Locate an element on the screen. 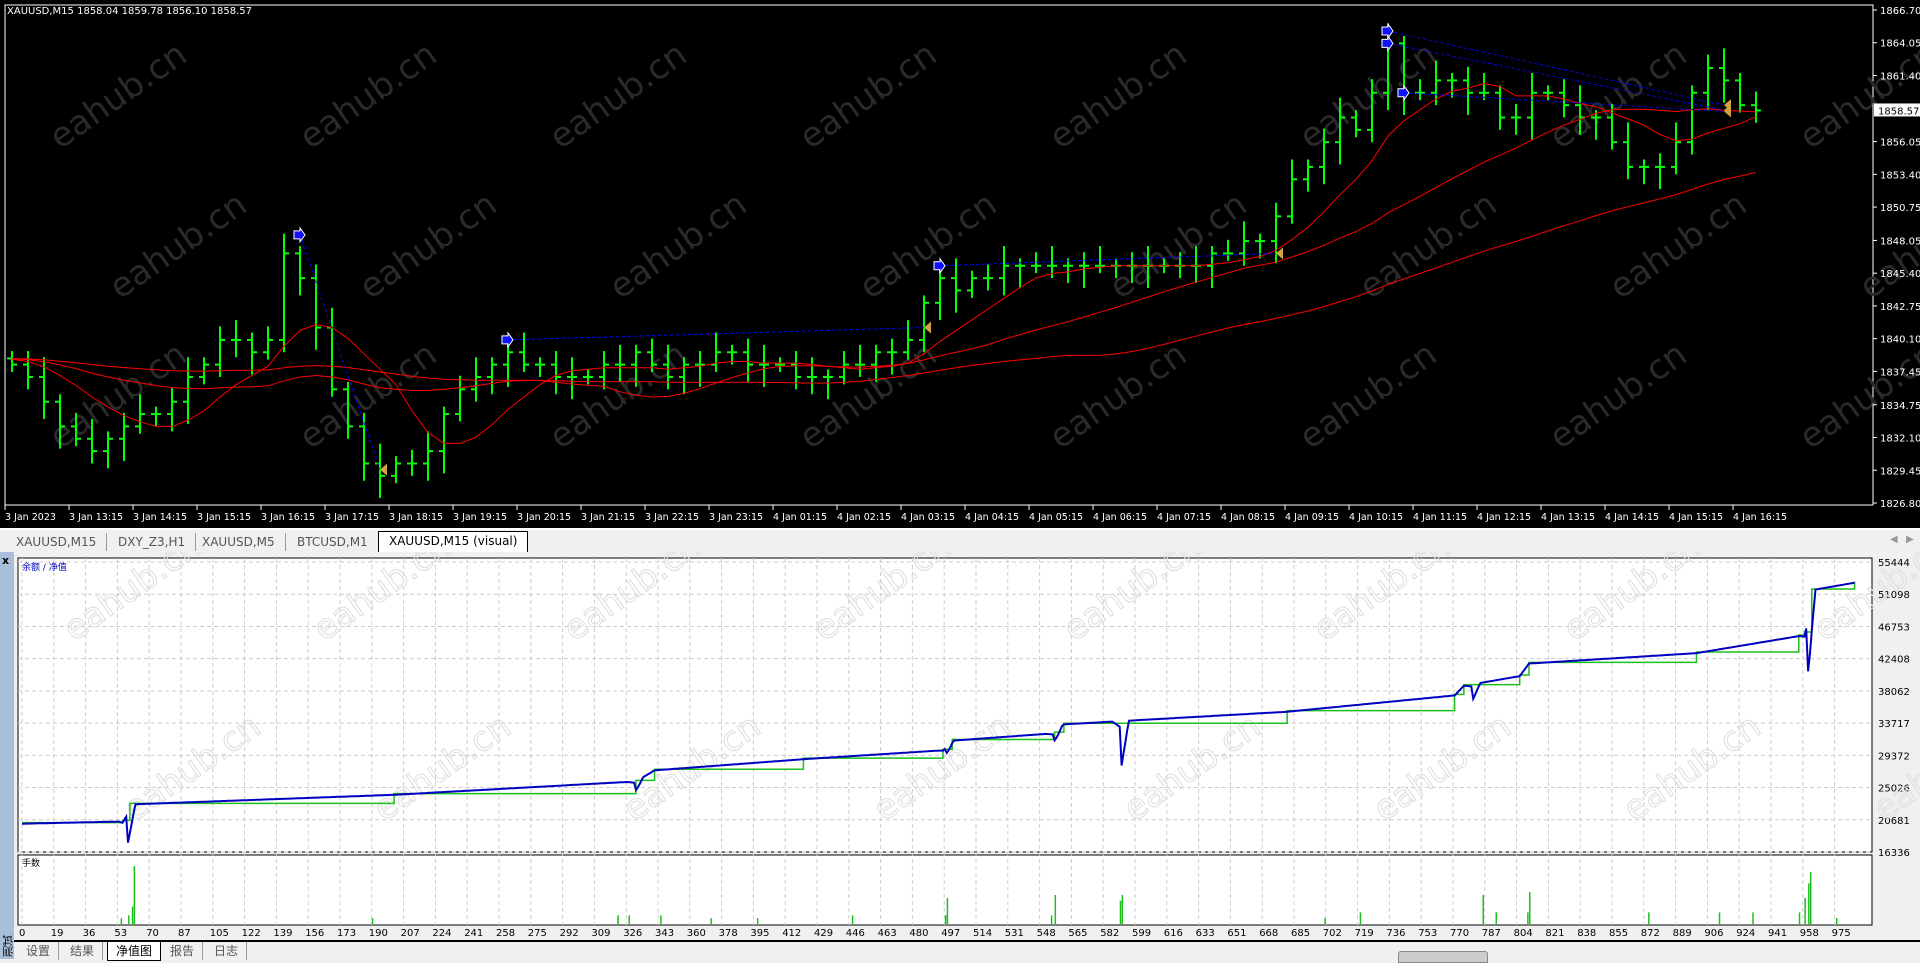  time-label: 4 Jan 03:15 is located at coordinates (928, 517).